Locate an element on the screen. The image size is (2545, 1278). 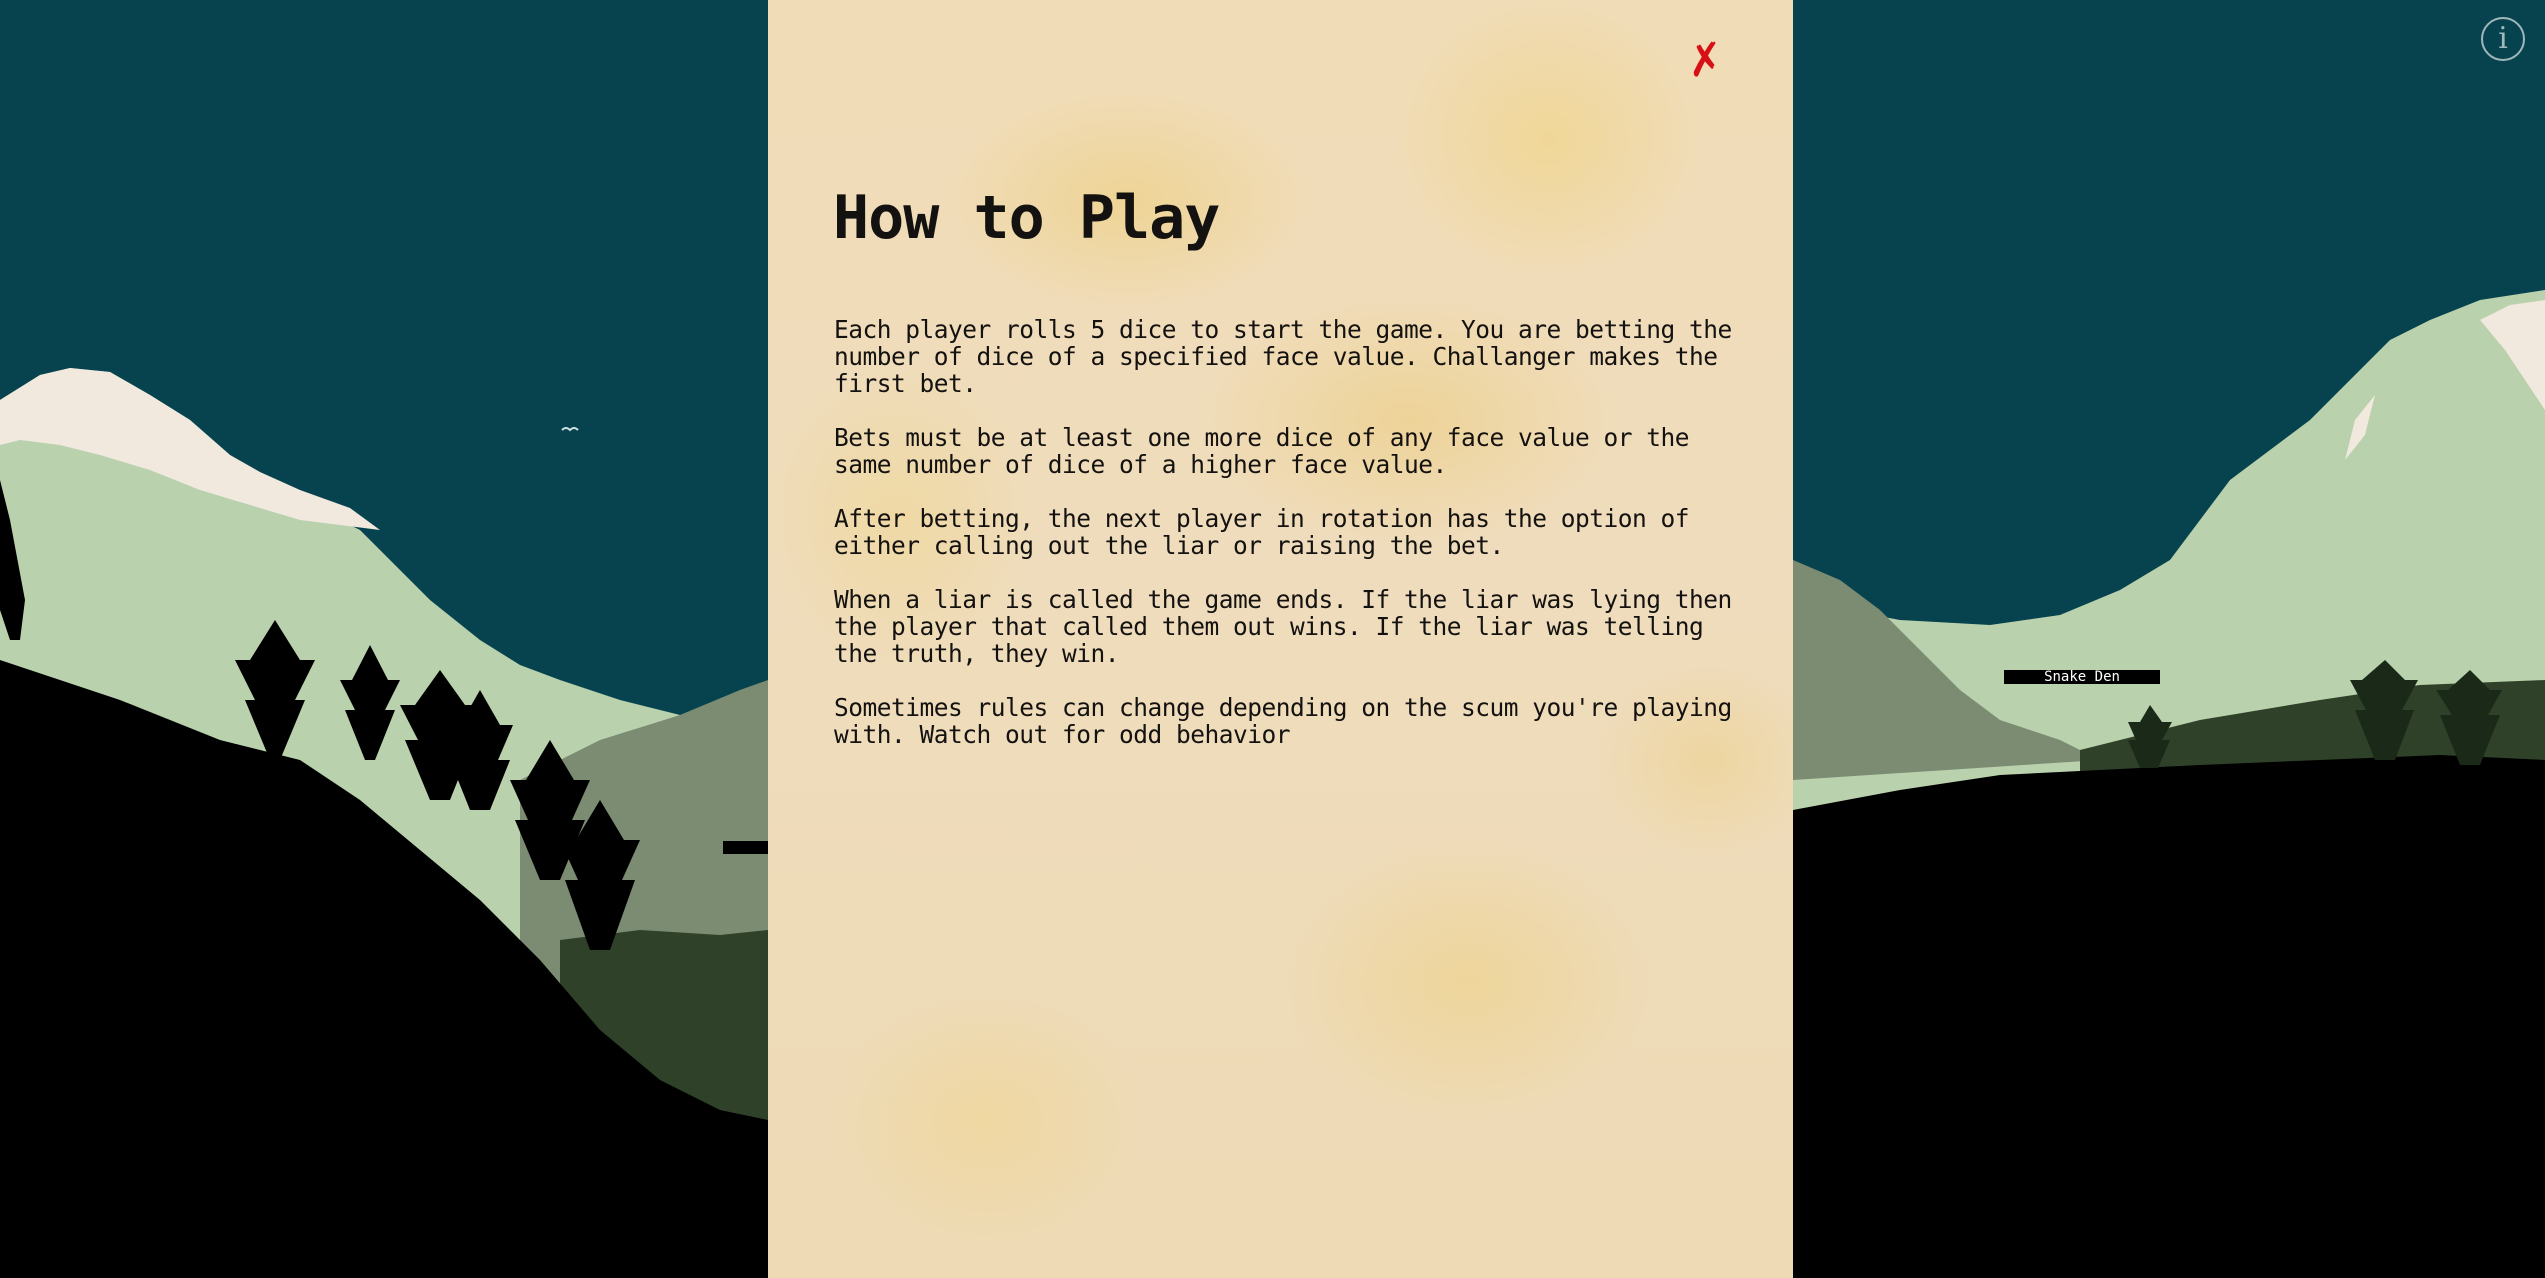
info-icon: i is located at coordinates (2503, 39).